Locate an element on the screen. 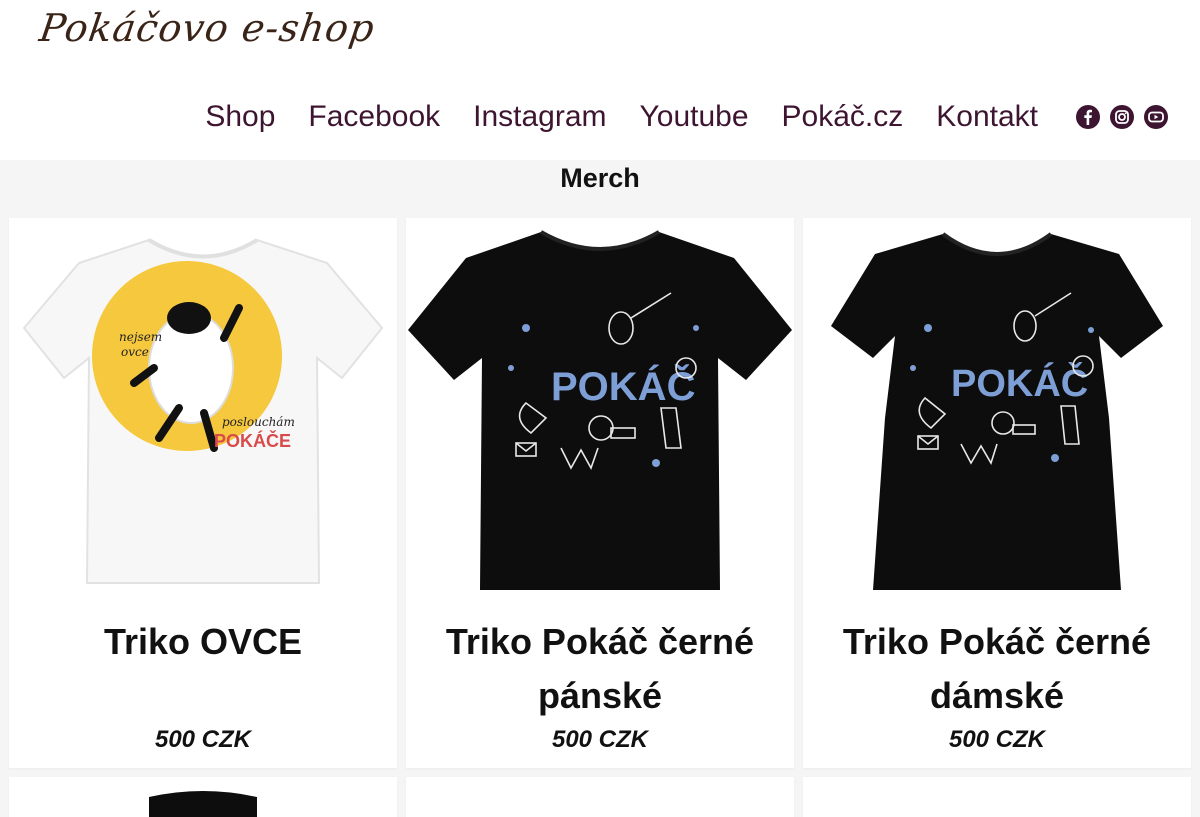 The width and height of the screenshot is (1200, 817). black-mens-tshirt-image: POKÁČ is located at coordinates (600, 410).